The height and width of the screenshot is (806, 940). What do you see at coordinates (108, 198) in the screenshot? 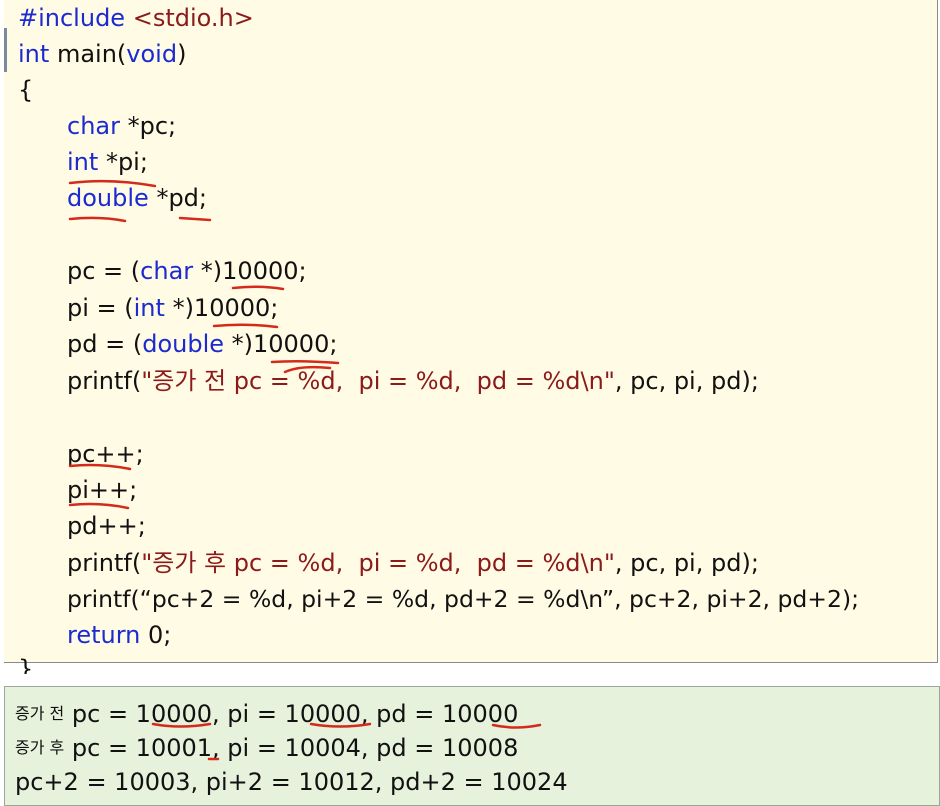
I see `type-double: double` at bounding box center [108, 198].